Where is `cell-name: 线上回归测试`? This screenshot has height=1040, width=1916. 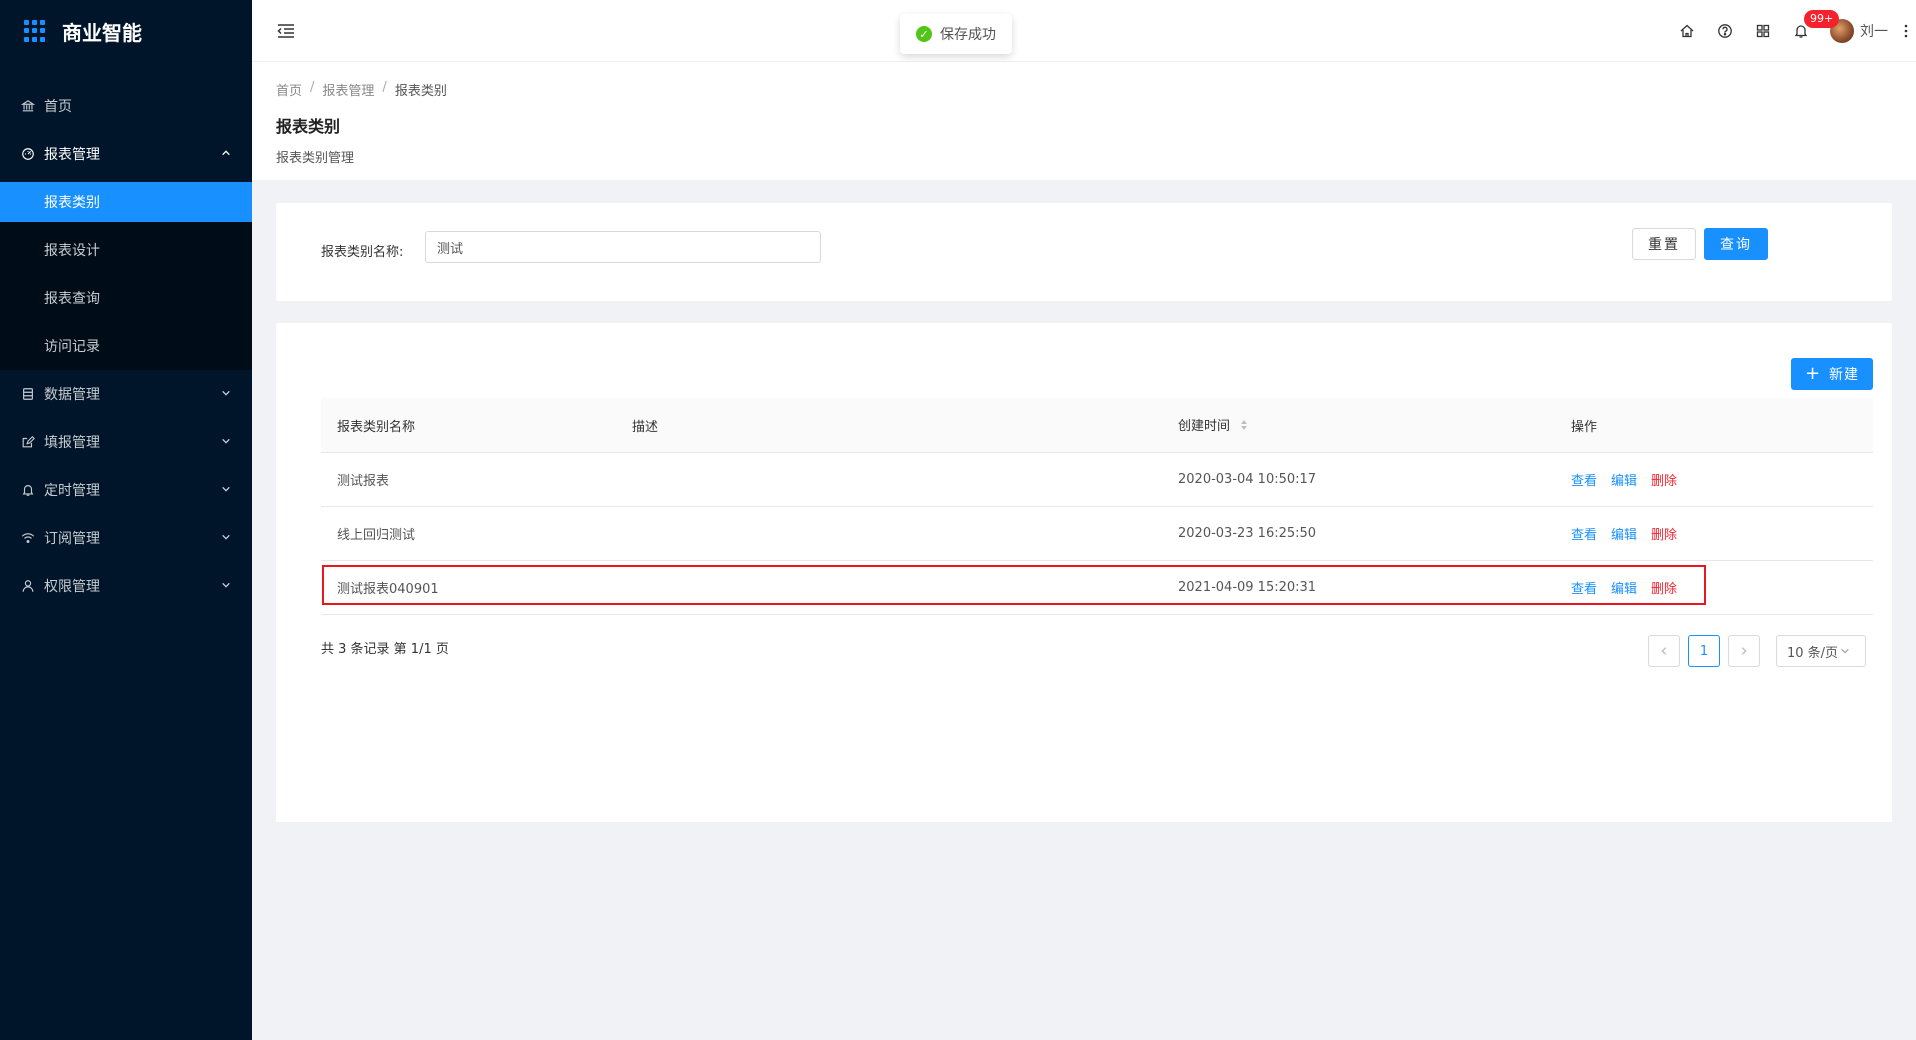 cell-name: 线上回归测试 is located at coordinates (376, 535).